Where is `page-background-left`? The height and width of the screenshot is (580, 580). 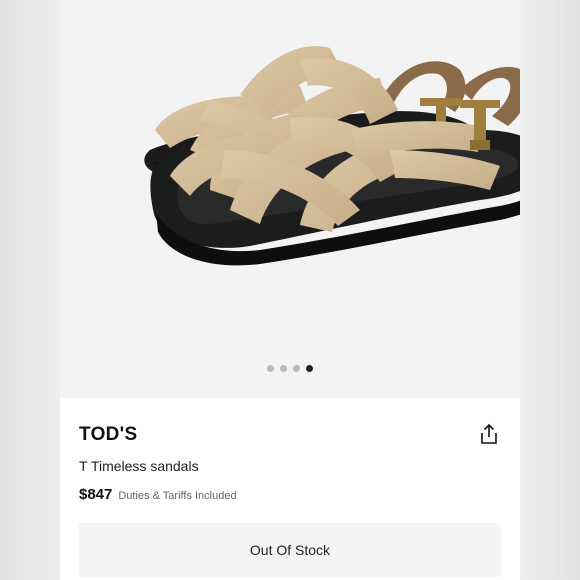
page-background-left is located at coordinates (30, 290).